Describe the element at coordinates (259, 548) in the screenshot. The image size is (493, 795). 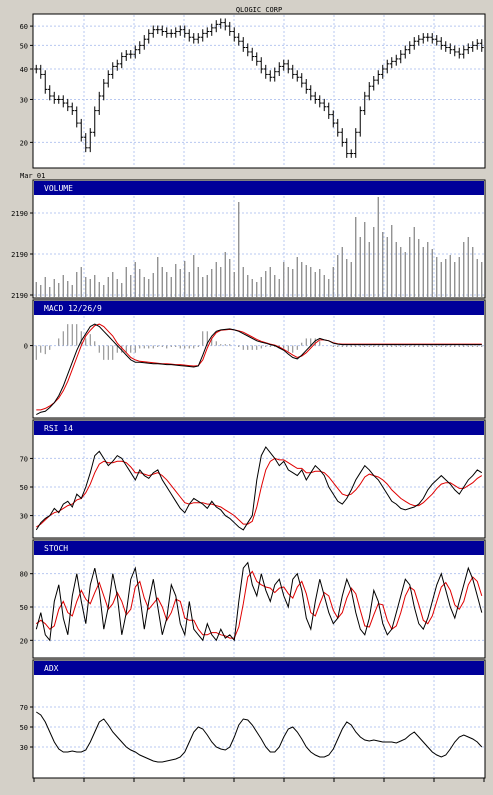
I see `stoch-header-bar` at that location.